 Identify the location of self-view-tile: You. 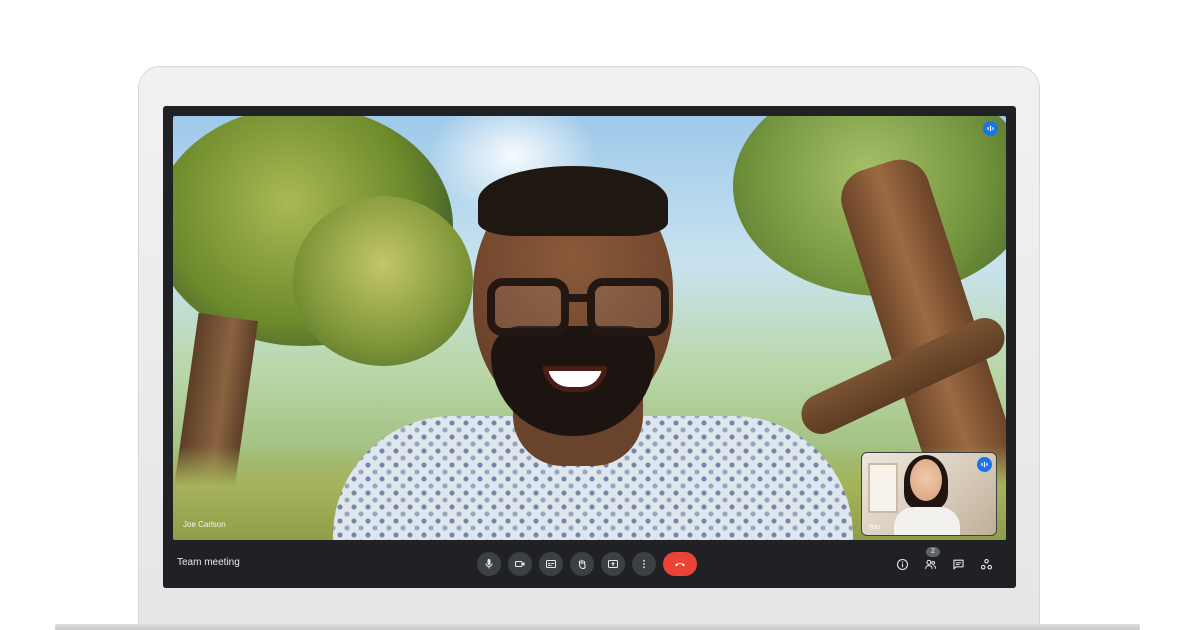
(929, 494).